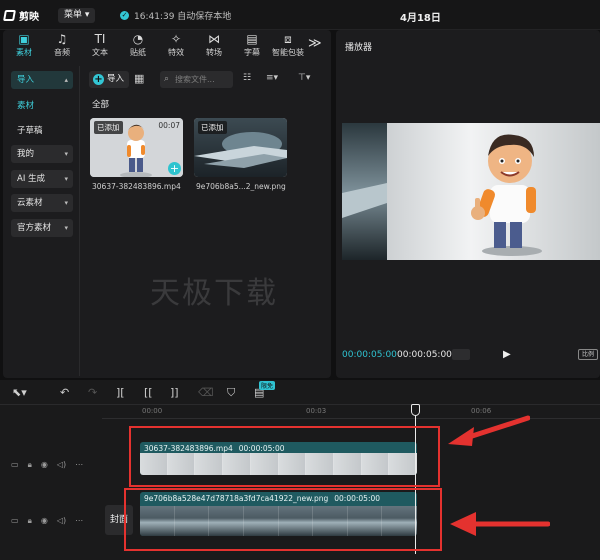 Image resolution: width=600 pixels, height=560 pixels. Describe the element at coordinates (42, 154) in the screenshot. I see `sidebar-item-mine: 我的 ▾` at that location.